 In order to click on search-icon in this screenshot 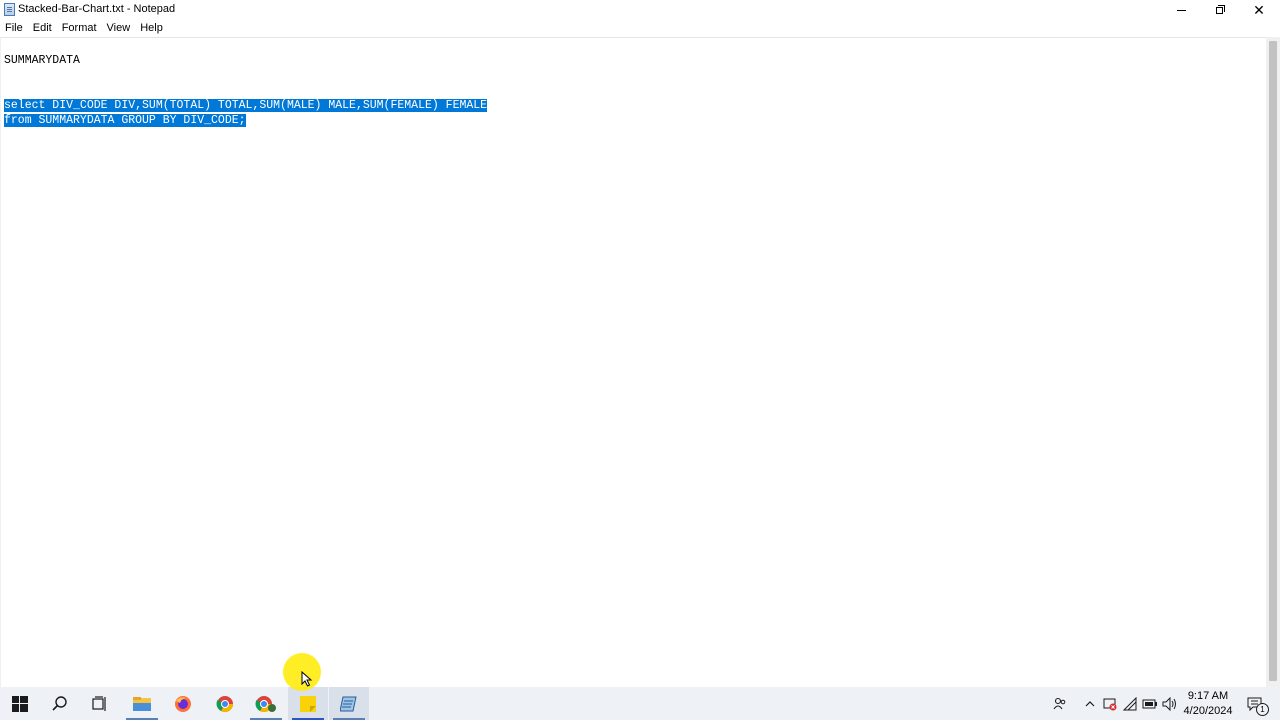, I will do `click(59, 703)`.